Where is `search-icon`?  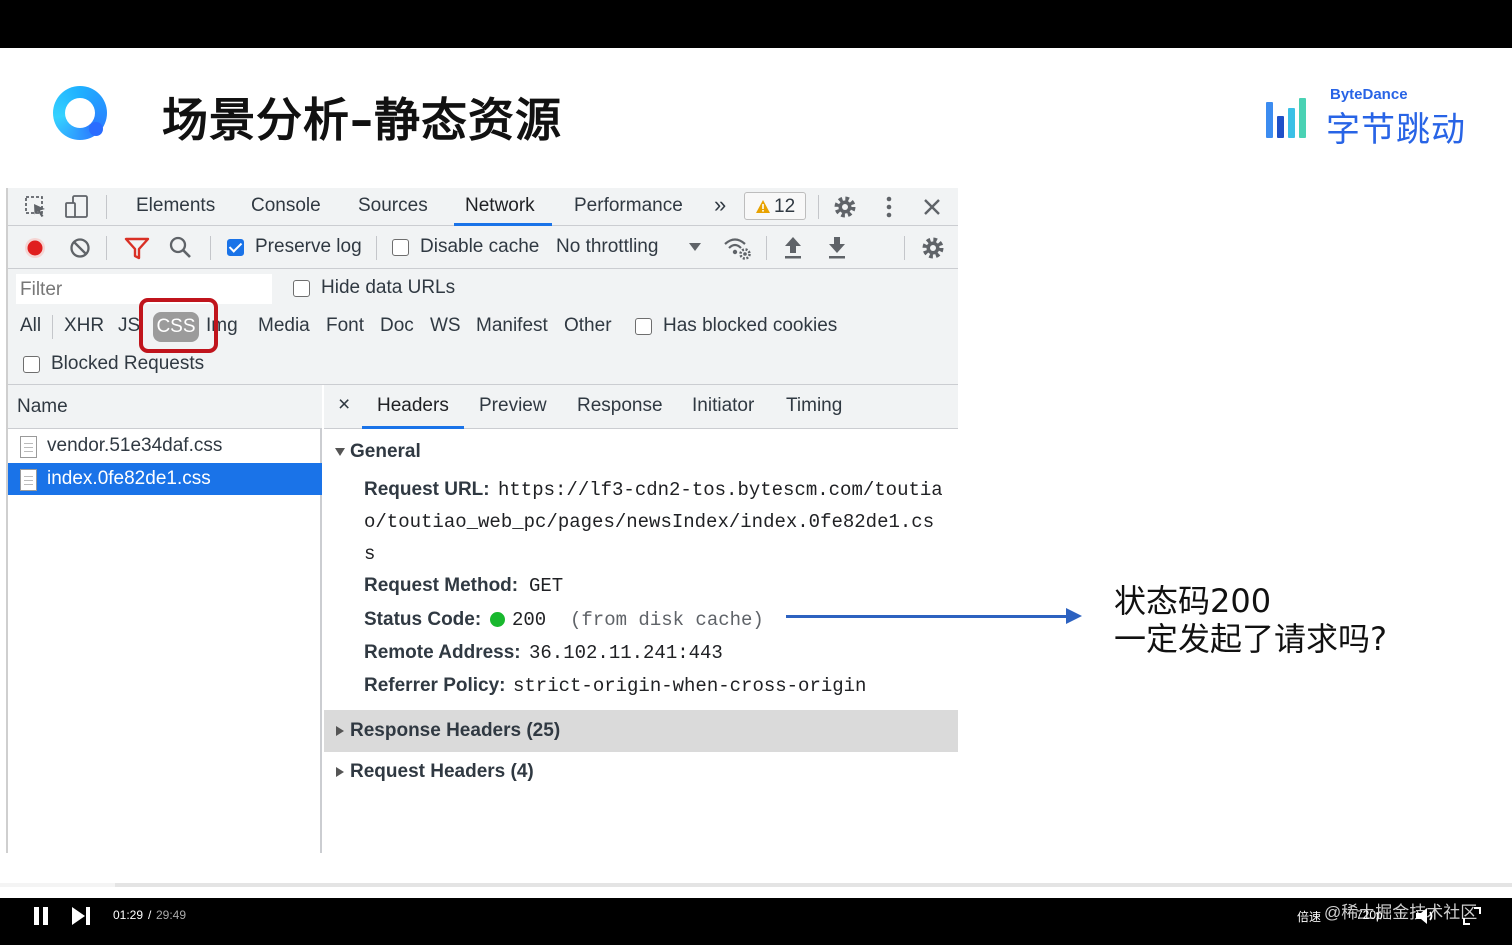
search-icon is located at coordinates (181, 248).